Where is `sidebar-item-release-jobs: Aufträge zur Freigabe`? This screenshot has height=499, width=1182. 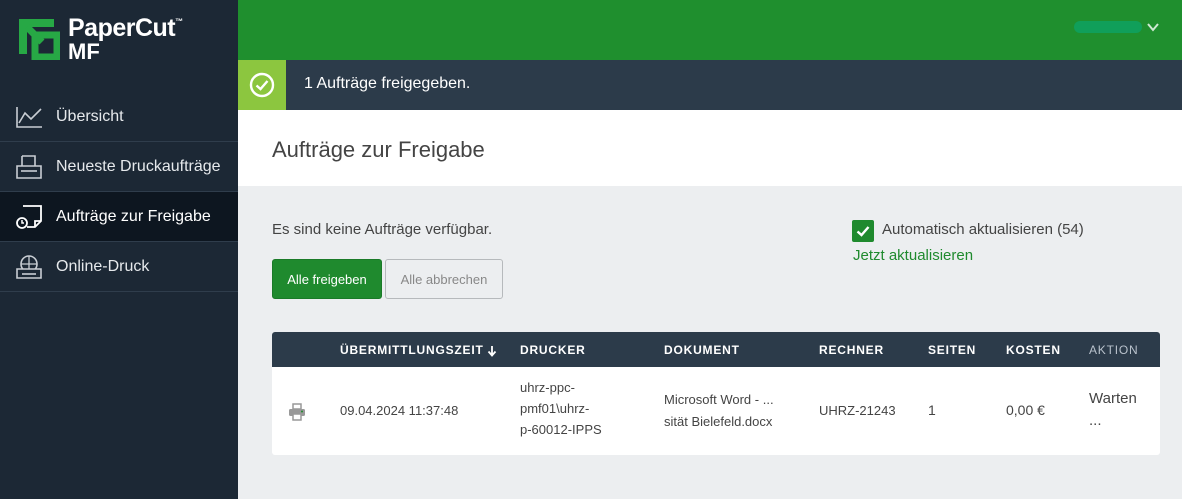
sidebar-item-release-jobs: Aufträge zur Freigabe is located at coordinates (119, 217).